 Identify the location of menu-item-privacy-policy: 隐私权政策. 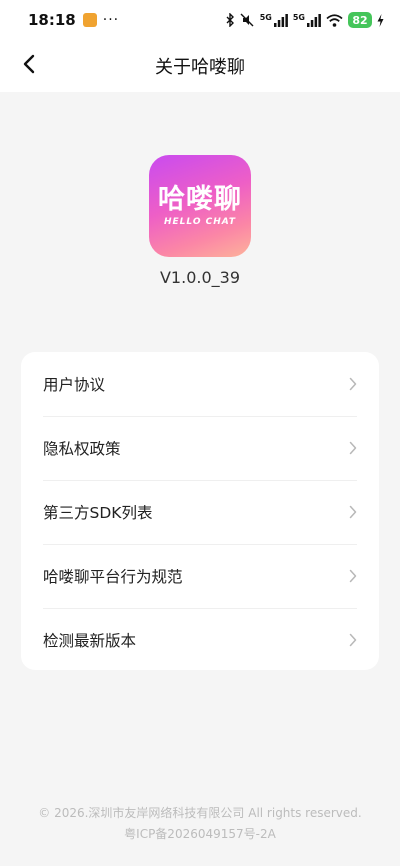
(200, 448).